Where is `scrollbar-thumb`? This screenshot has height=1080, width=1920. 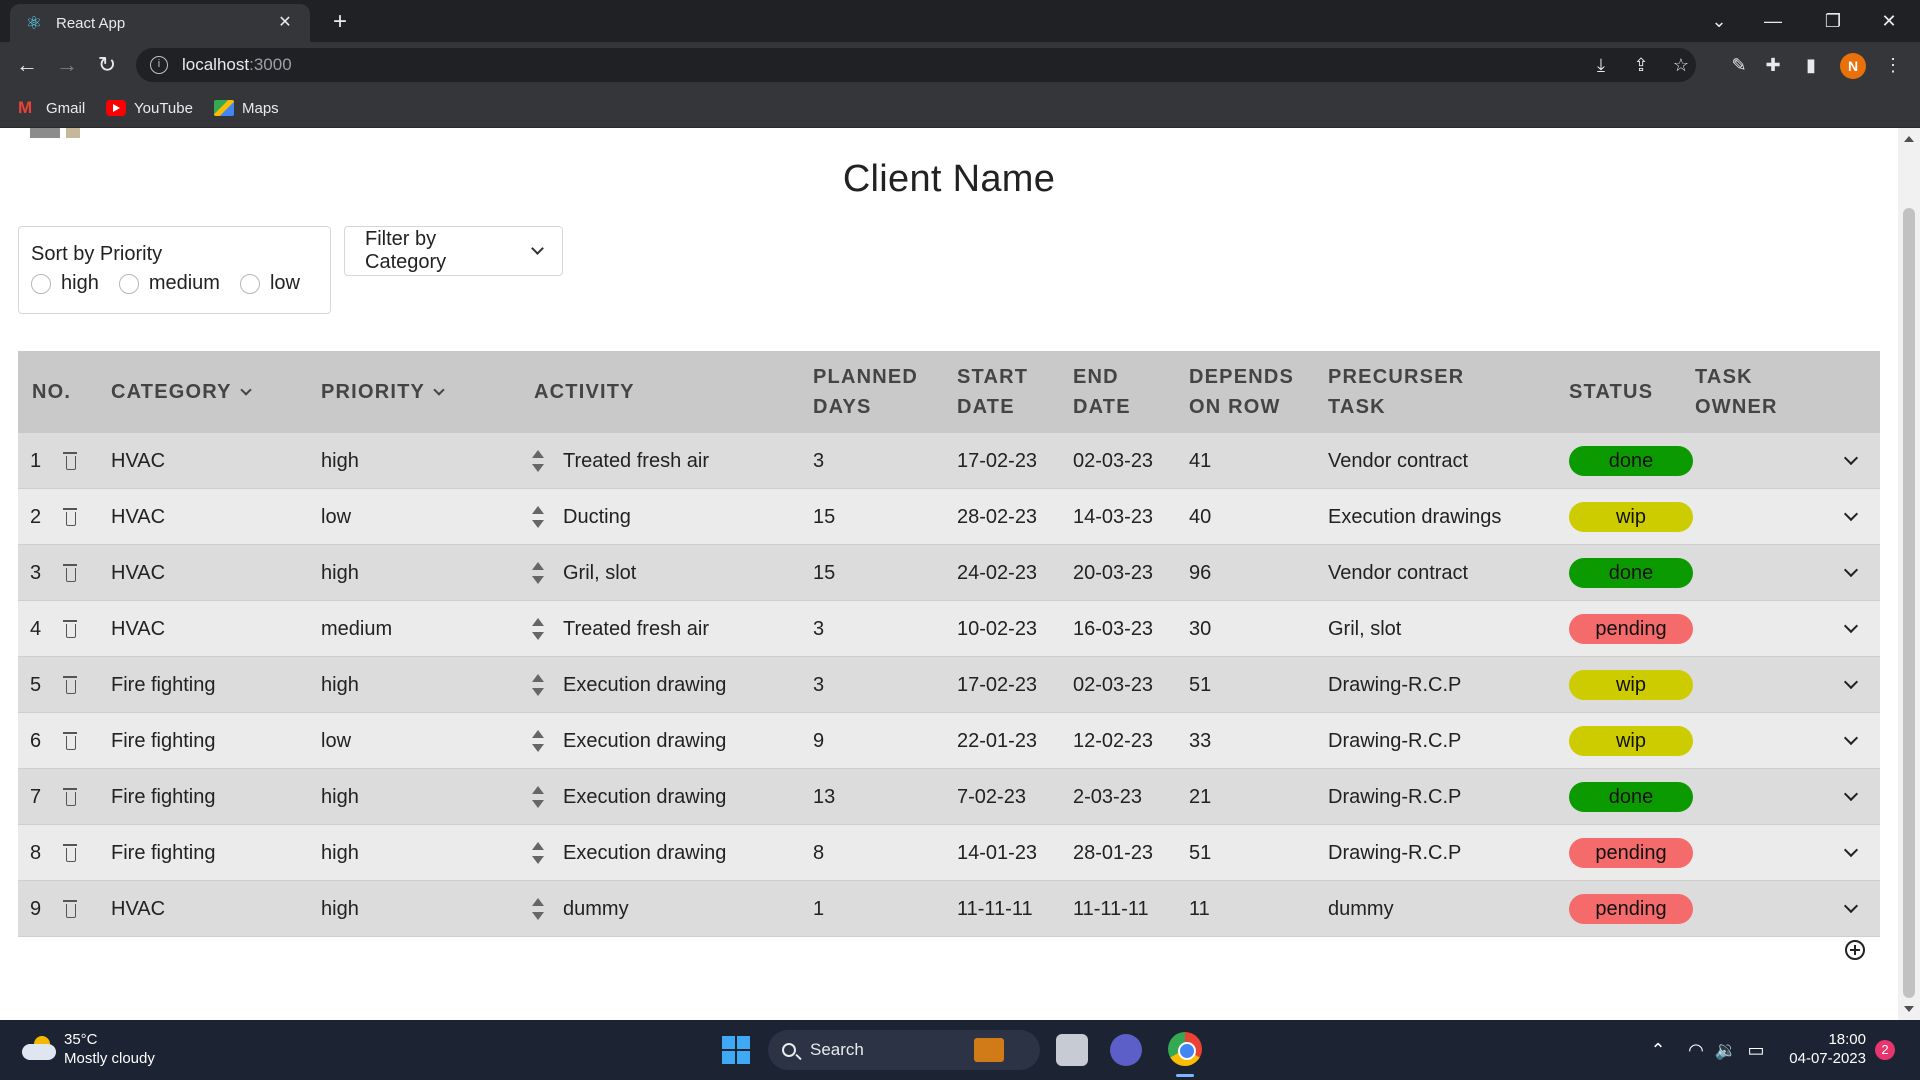 scrollbar-thumb is located at coordinates (1909, 603).